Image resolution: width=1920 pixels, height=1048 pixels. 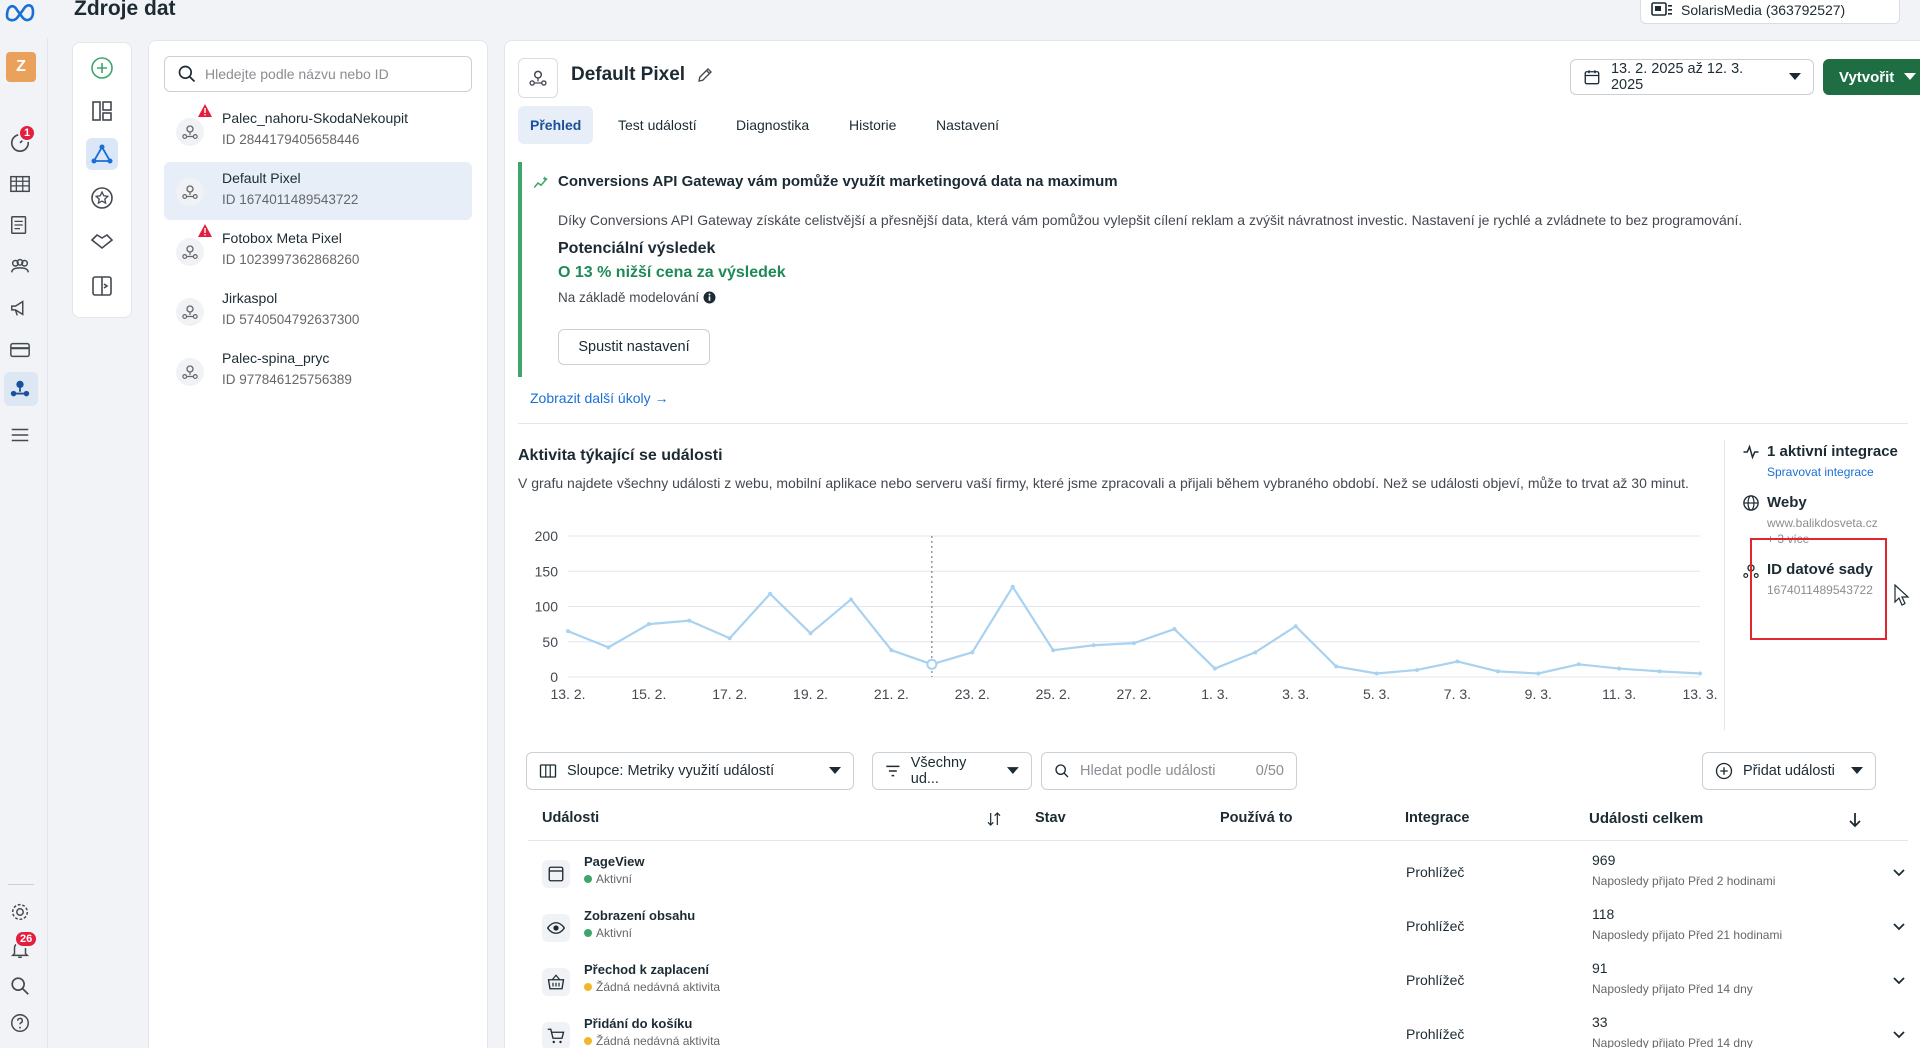 What do you see at coordinates (318, 311) in the screenshot?
I see `source-list-item: Jirkaspol ID 5740504792637300` at bounding box center [318, 311].